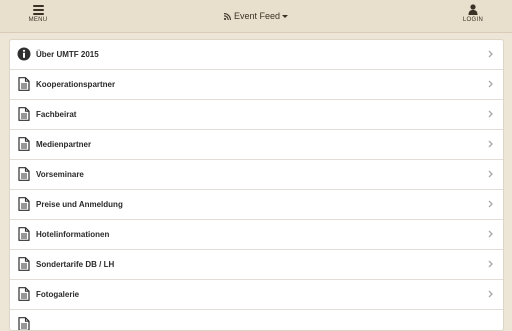  Describe the element at coordinates (60, 174) in the screenshot. I see `list-item-label: Vorseminare` at that location.